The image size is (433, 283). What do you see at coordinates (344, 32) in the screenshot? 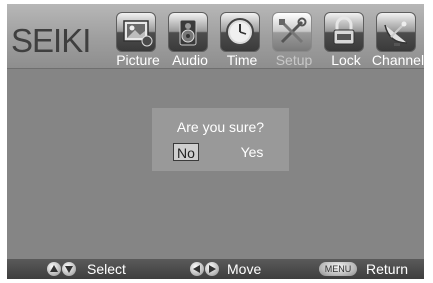
I see `lock-icon` at bounding box center [344, 32].